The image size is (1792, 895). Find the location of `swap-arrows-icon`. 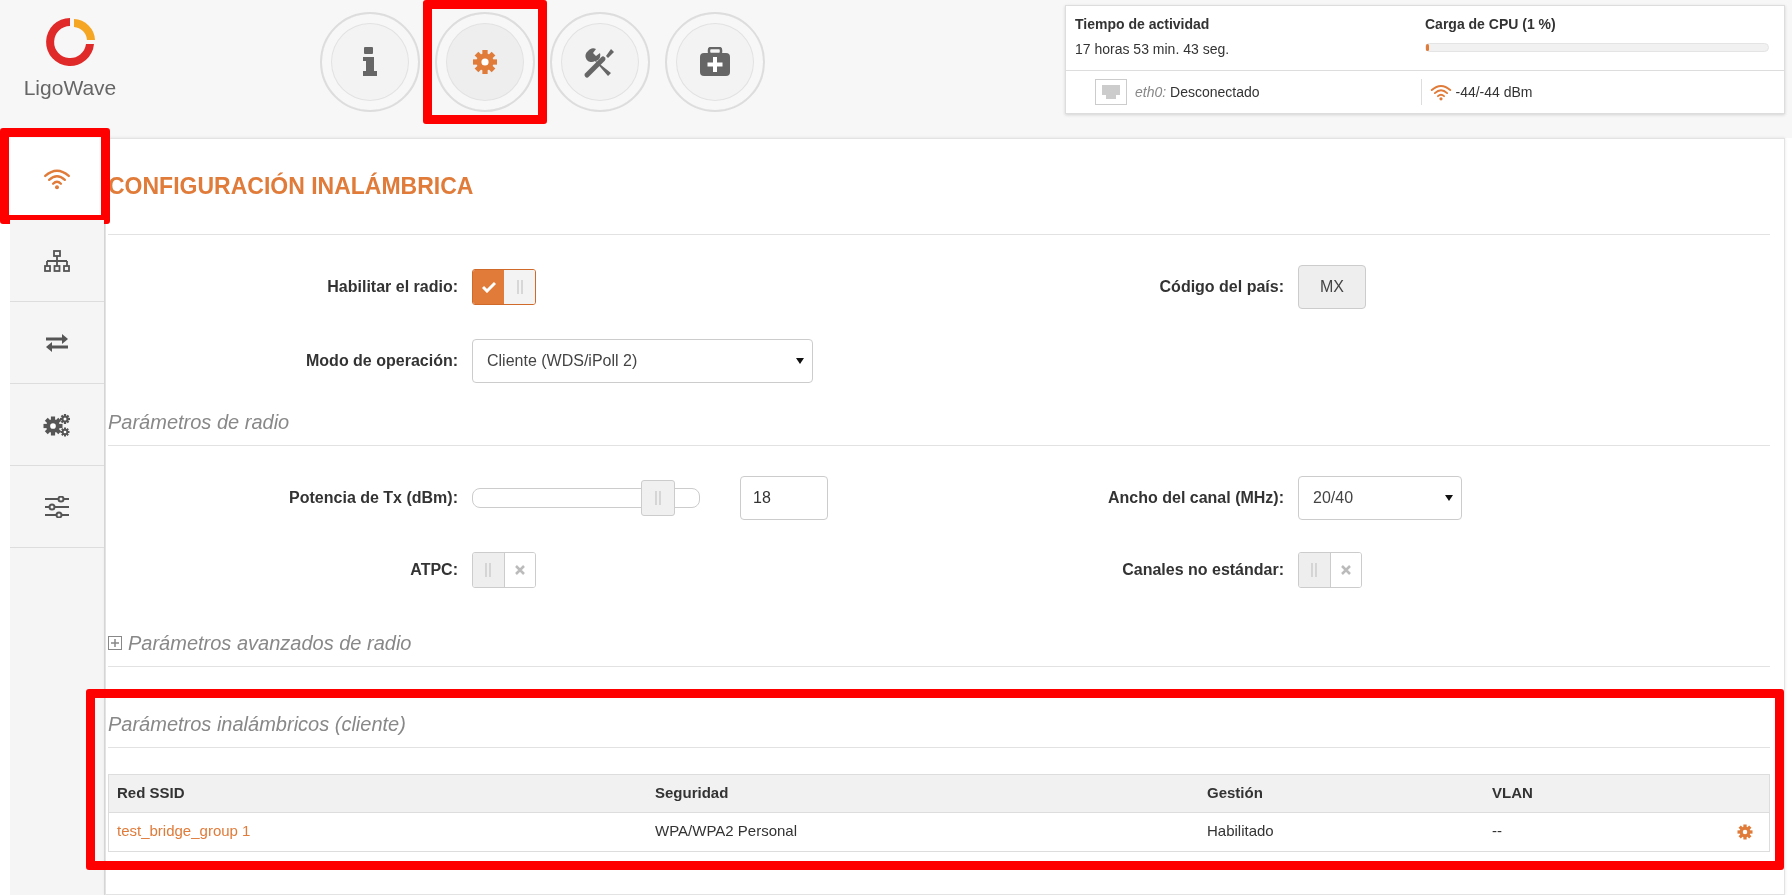

swap-arrows-icon is located at coordinates (57, 342).